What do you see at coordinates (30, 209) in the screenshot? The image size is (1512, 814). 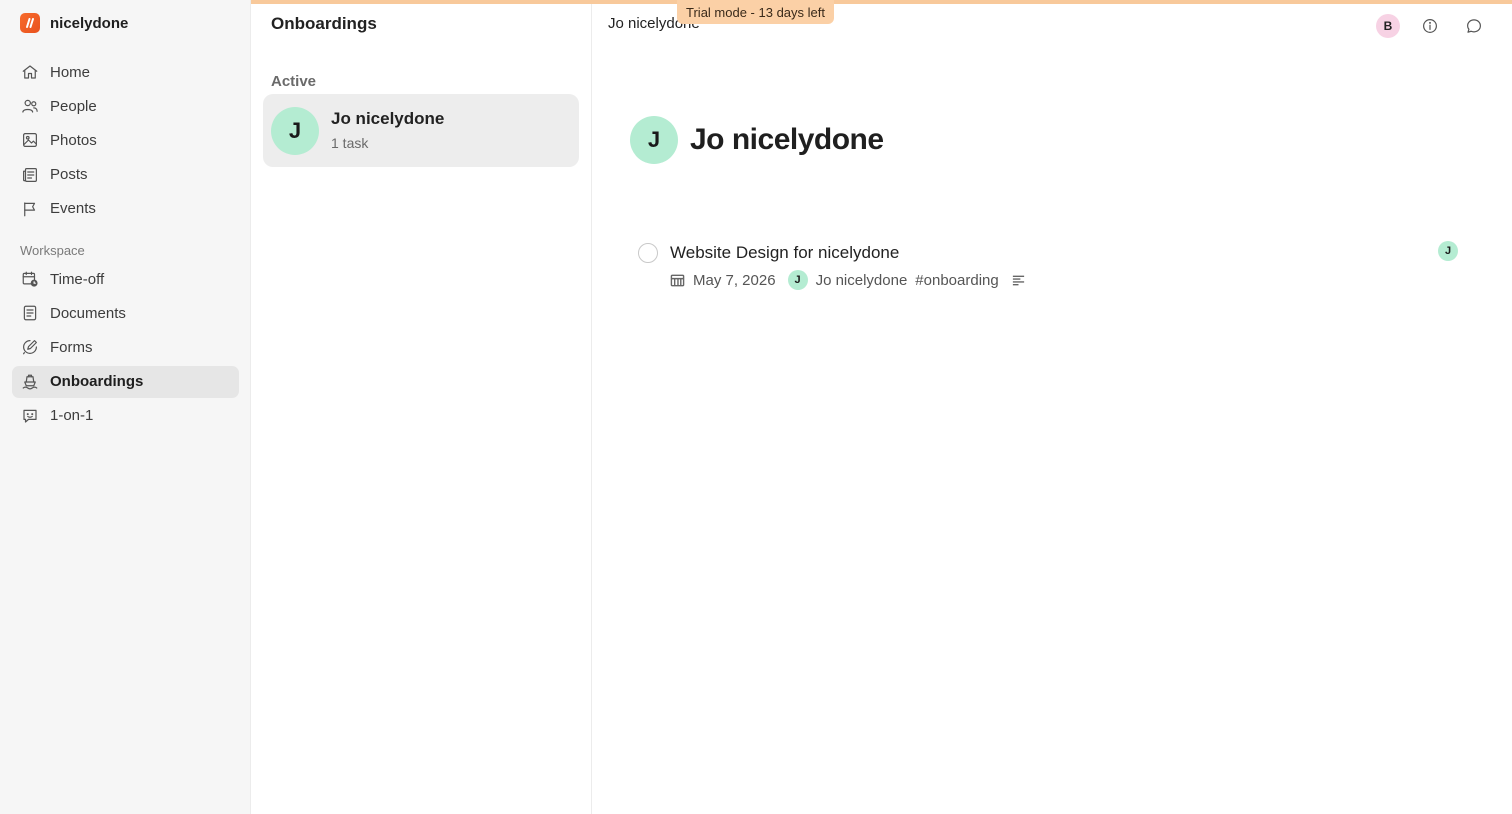 I see `flag-icon` at bounding box center [30, 209].